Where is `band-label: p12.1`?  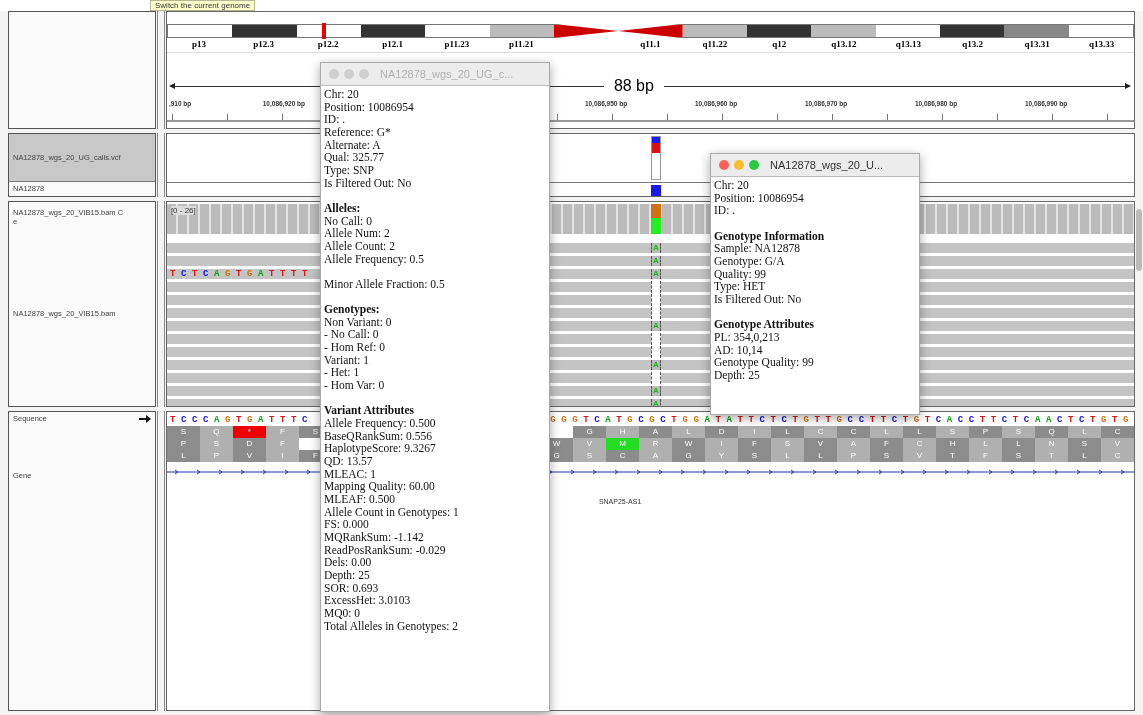 band-label: p12.1 is located at coordinates (392, 44).